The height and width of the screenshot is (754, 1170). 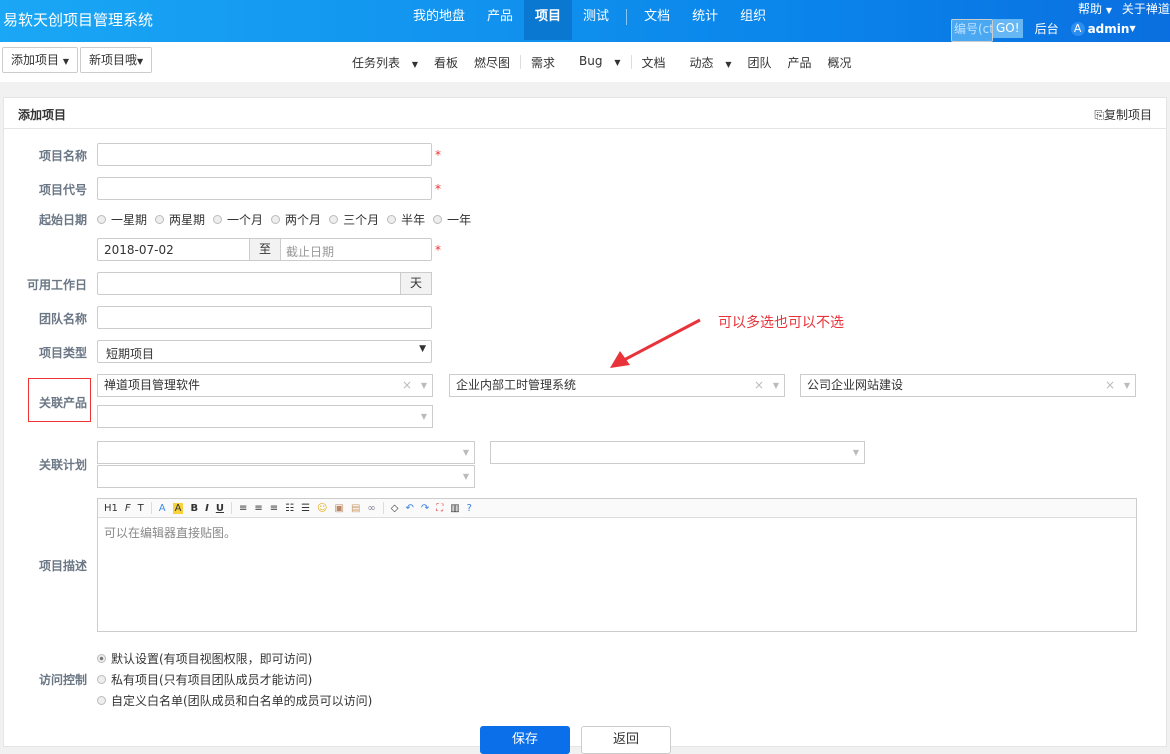 What do you see at coordinates (381, 62) in the screenshot?
I see `subnav-task: 任务列表 ▼` at bounding box center [381, 62].